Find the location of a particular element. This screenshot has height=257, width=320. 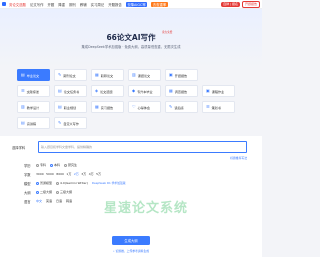

nav-item-writing: 论文写作 is located at coordinates (37, 4).